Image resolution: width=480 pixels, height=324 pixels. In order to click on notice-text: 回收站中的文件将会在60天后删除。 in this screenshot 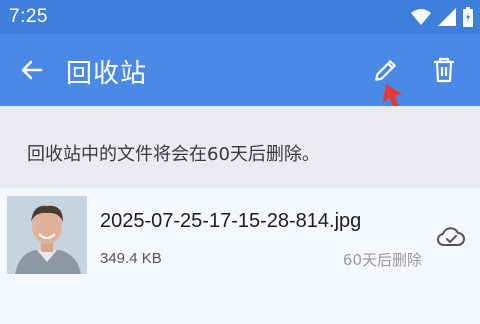, I will do `click(173, 154)`.